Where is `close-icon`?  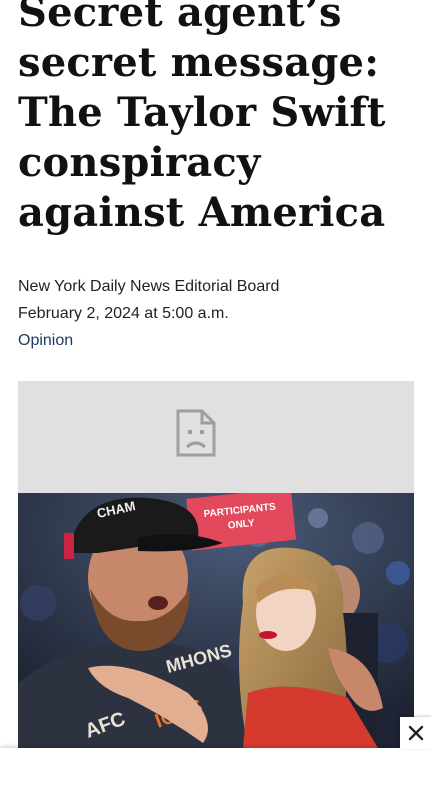 close-icon is located at coordinates (416, 733).